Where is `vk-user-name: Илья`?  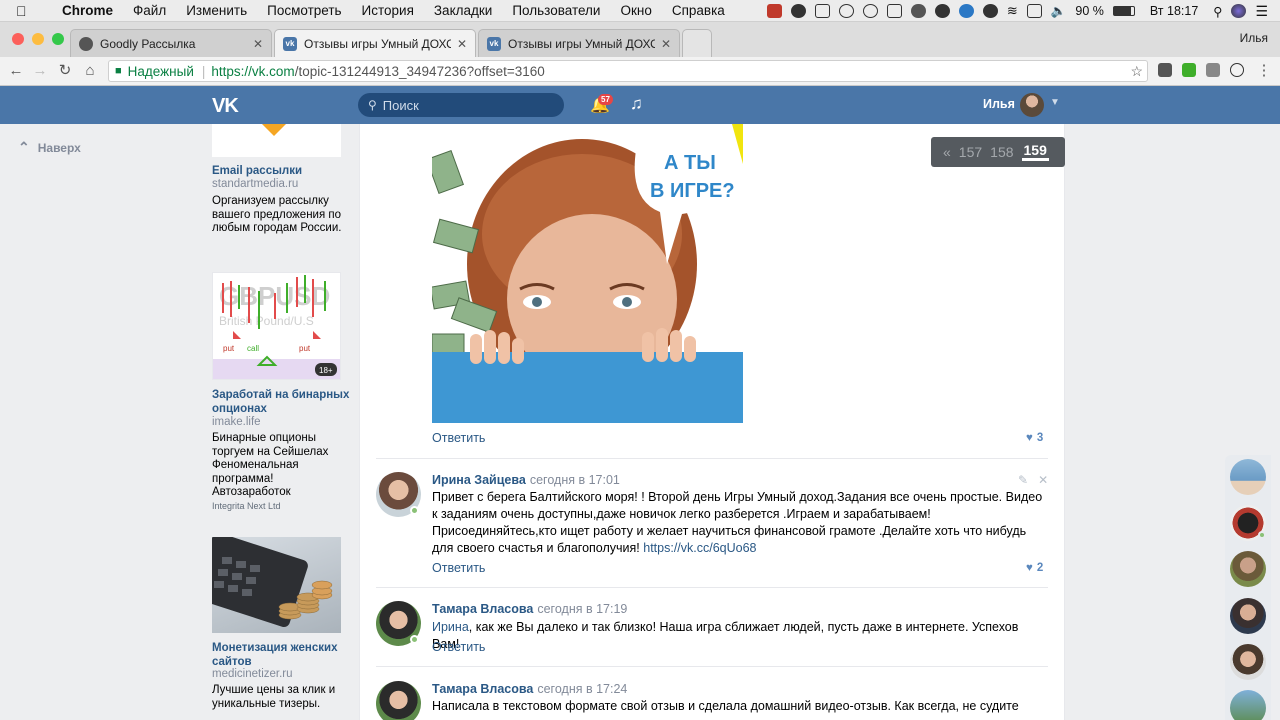
vk-user-name: Илья is located at coordinates (999, 104).